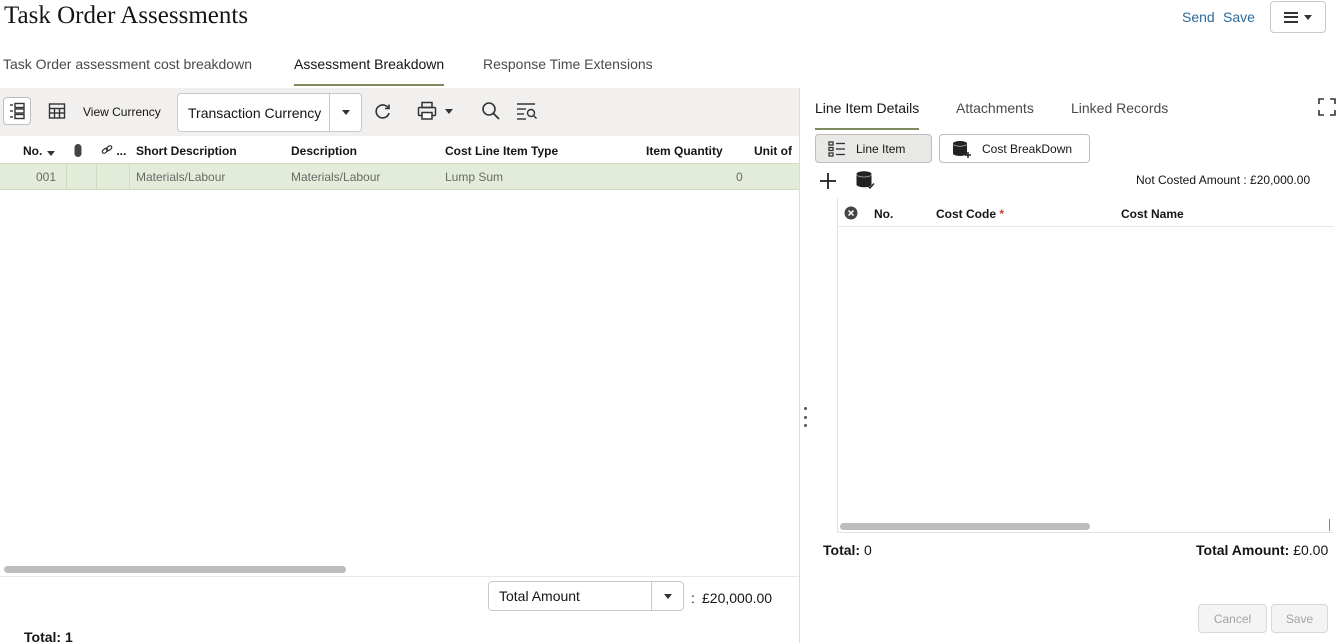  Describe the element at coordinates (1327, 108) in the screenshot. I see `expand-icon` at that location.